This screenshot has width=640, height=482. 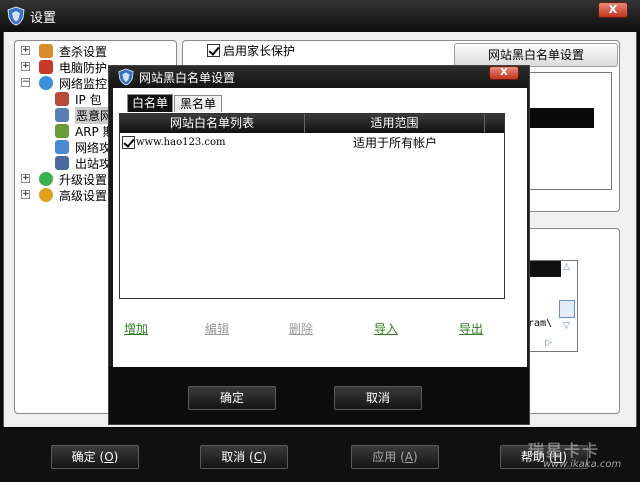 What do you see at coordinates (471, 328) in the screenshot?
I see `export-button: 导出` at bounding box center [471, 328].